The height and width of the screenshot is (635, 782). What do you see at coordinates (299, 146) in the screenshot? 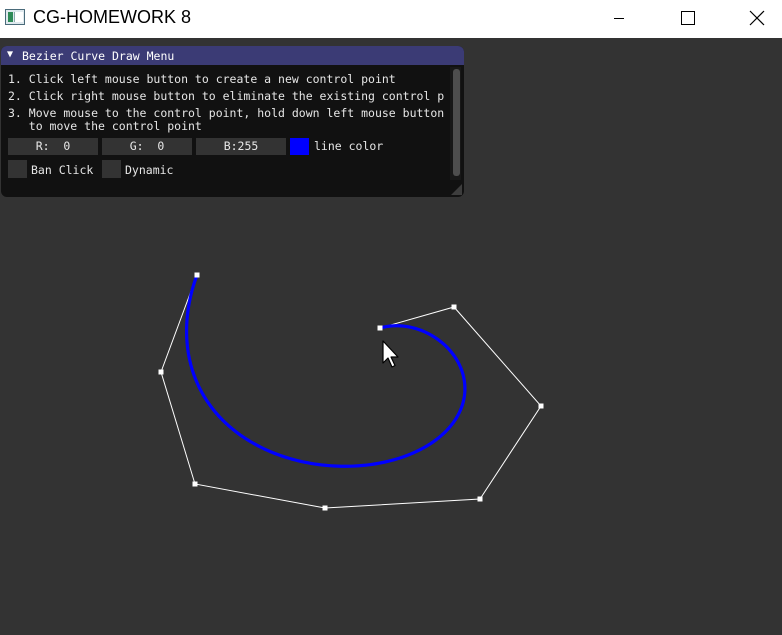
I see `color-swatch` at bounding box center [299, 146].